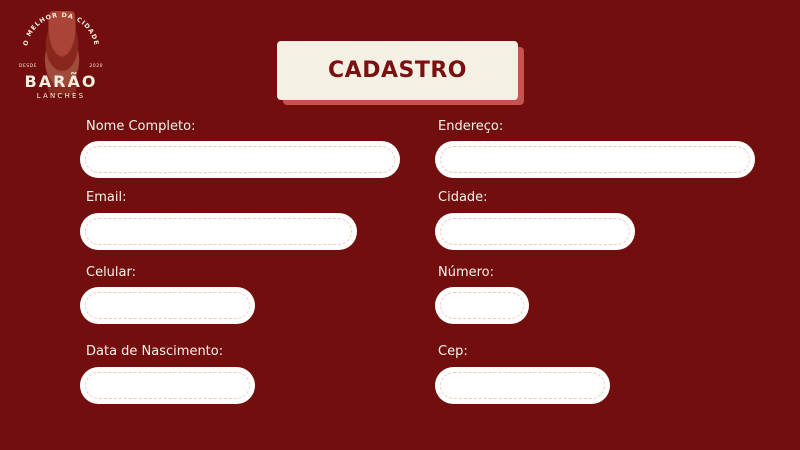 This screenshot has width=800, height=450. I want to click on data-nascimento-label: Data de Nascimento:, so click(155, 351).